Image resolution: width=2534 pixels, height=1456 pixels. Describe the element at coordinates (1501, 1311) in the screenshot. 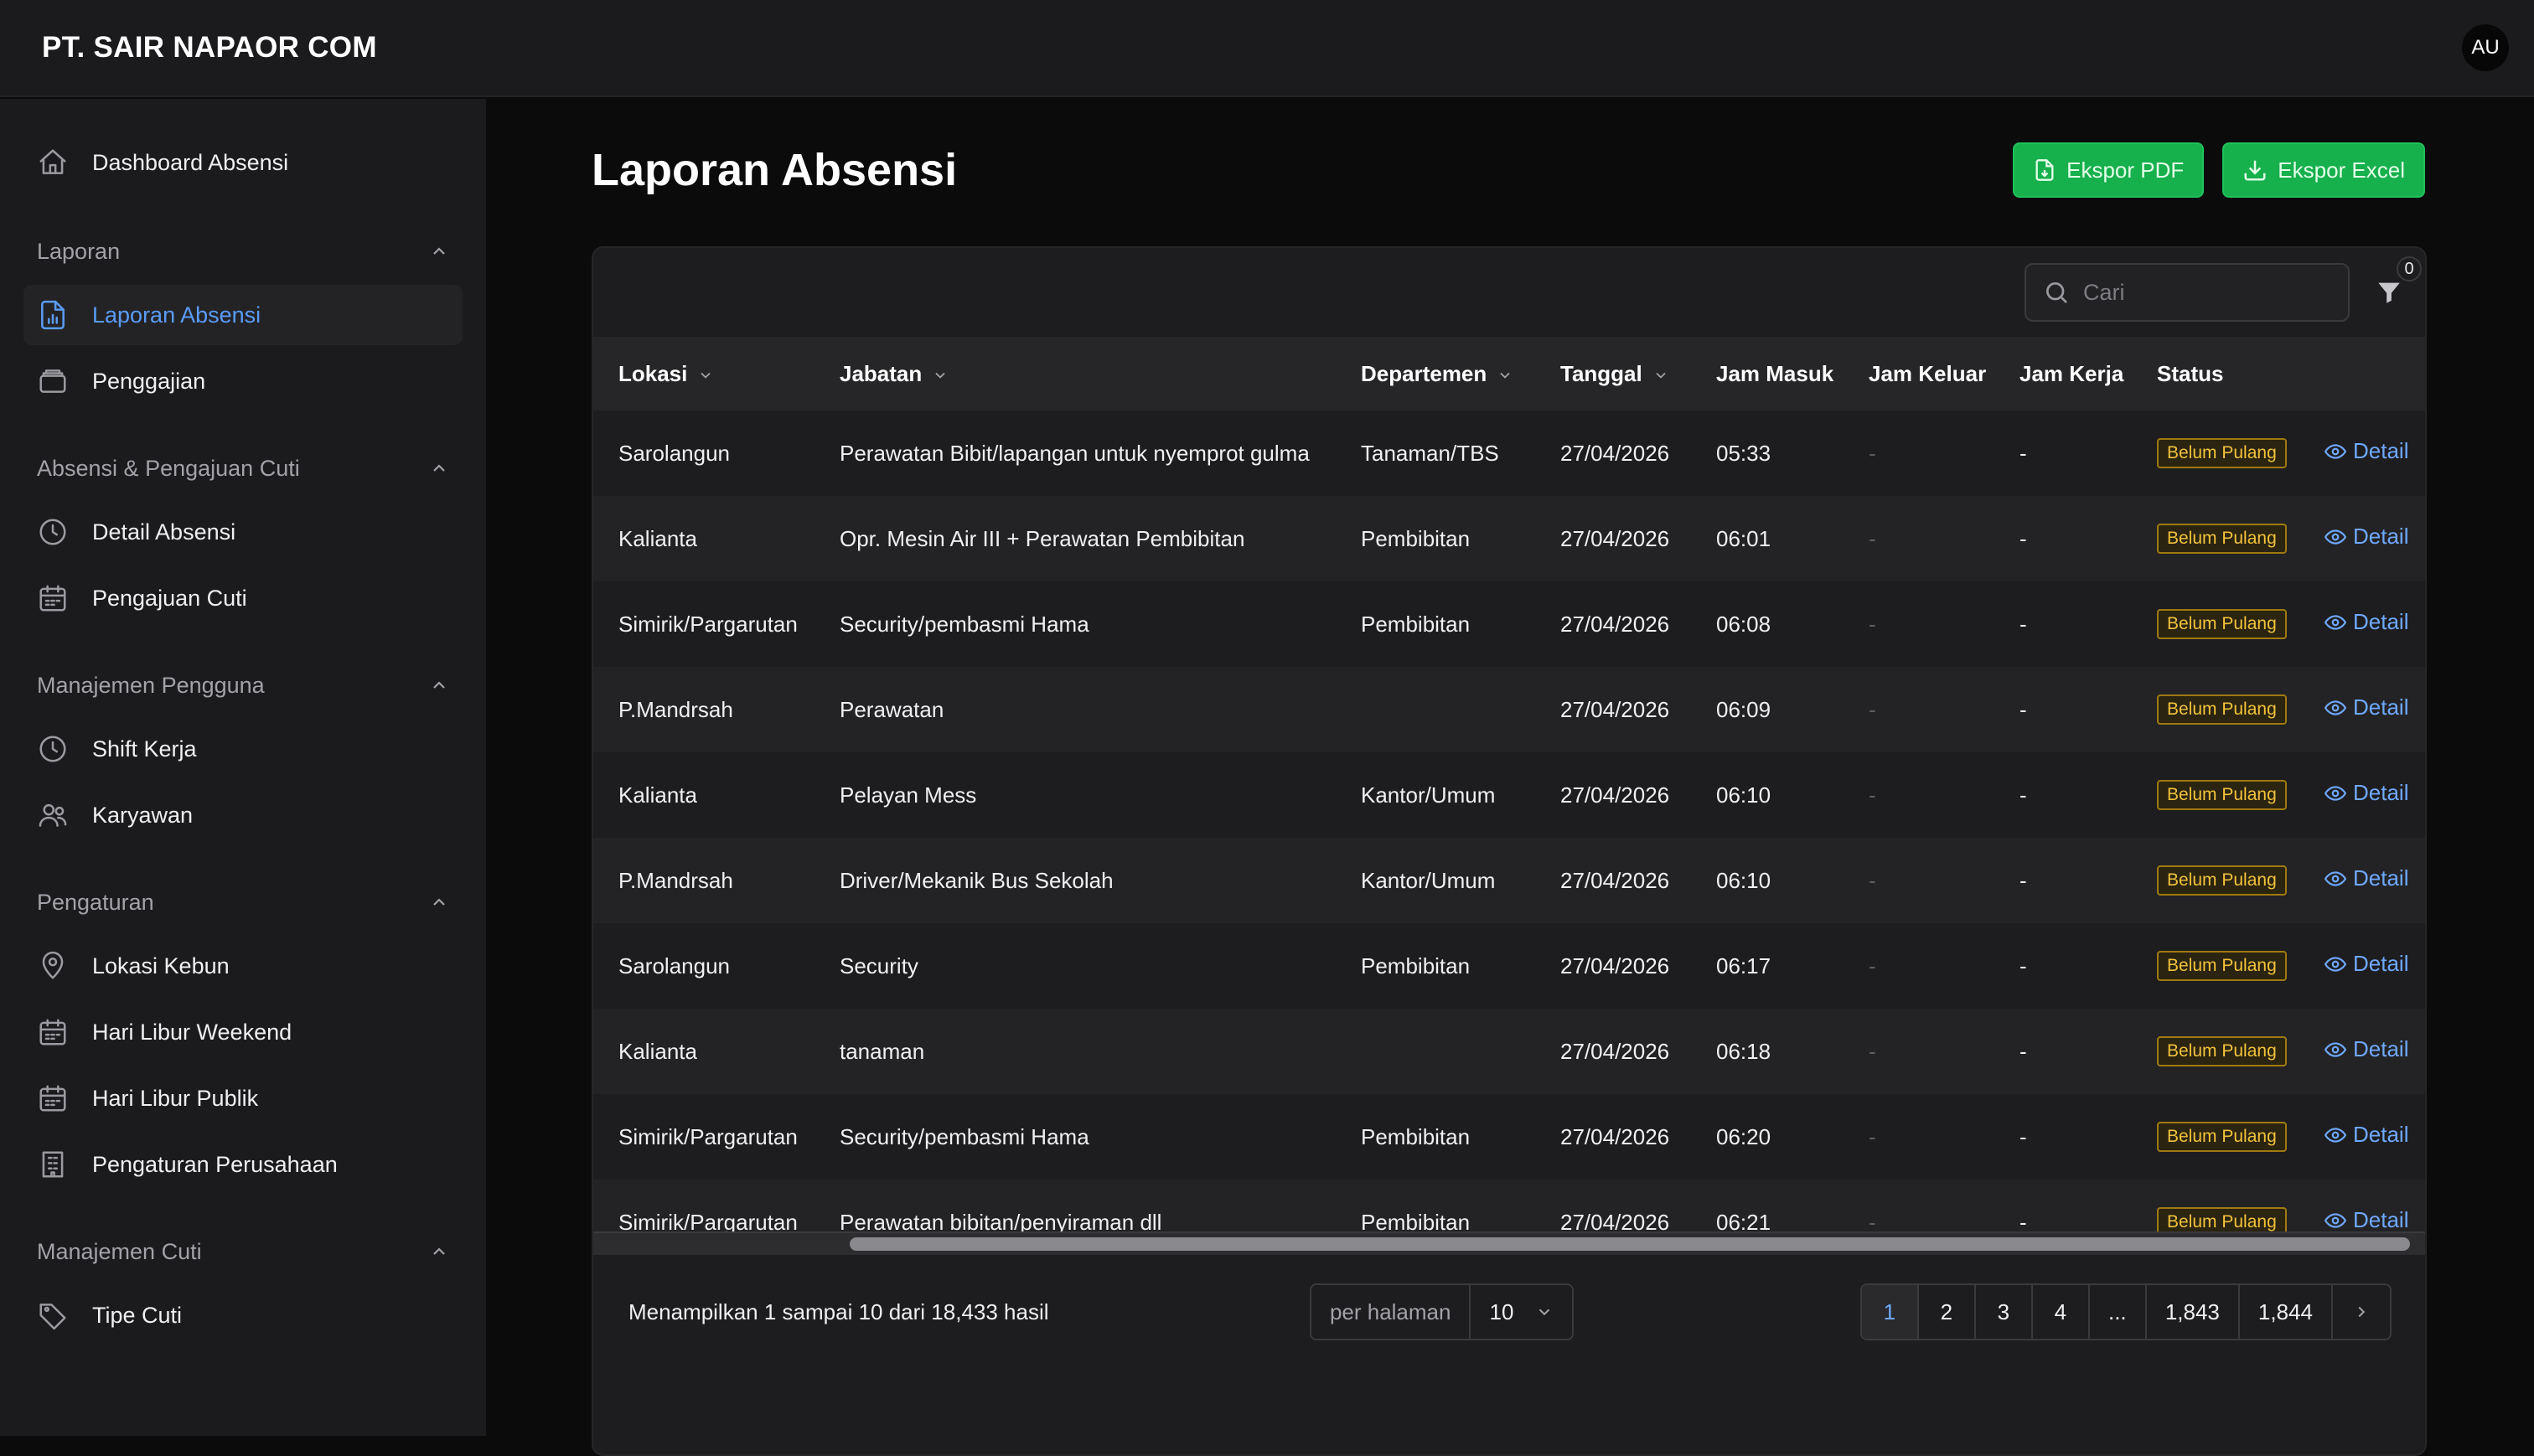

I see `per-page-number: 10` at that location.